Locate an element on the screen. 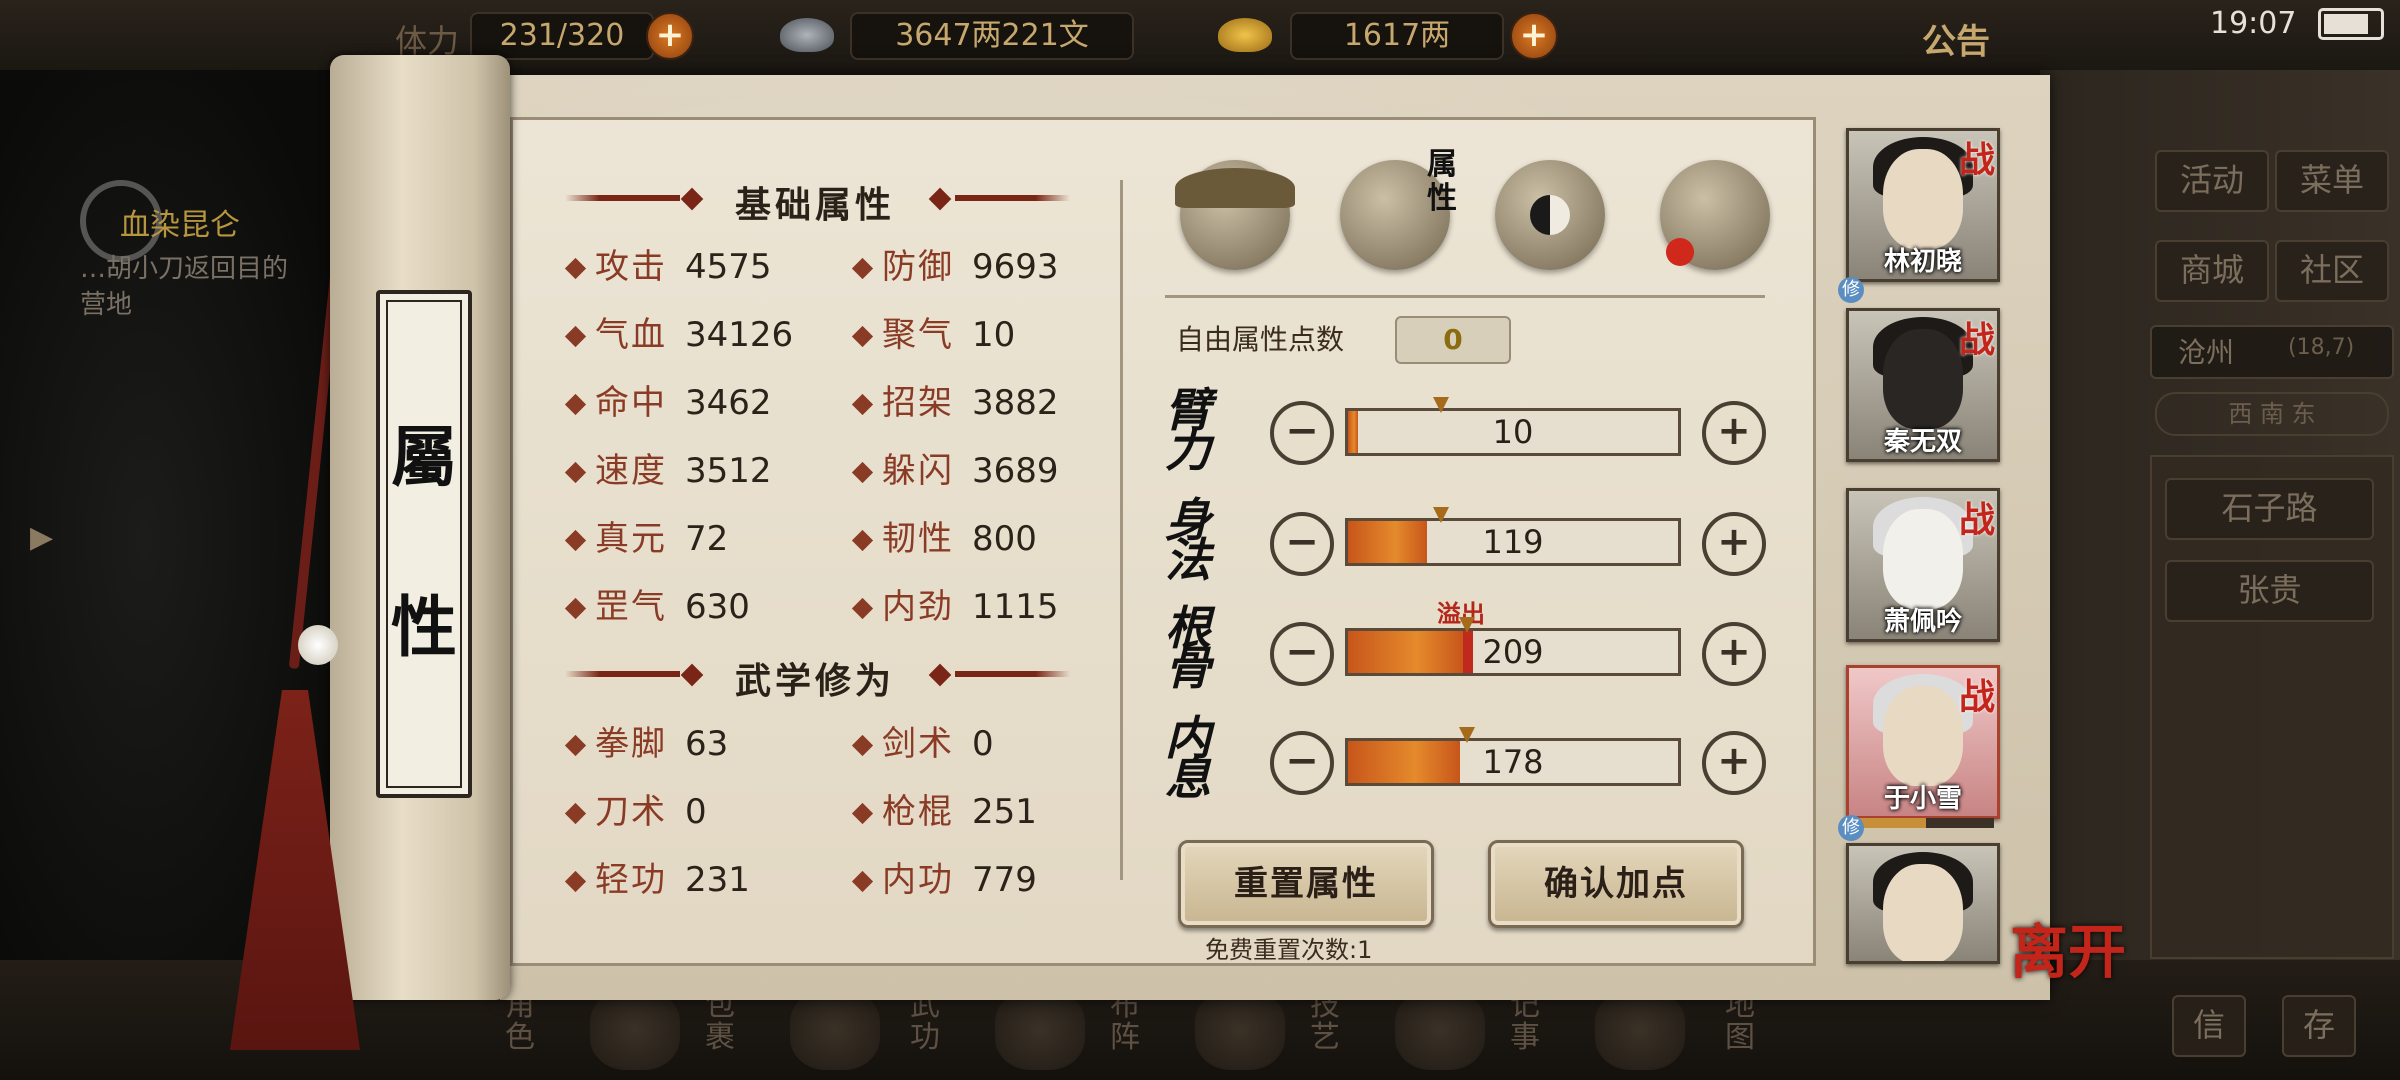 Image resolution: width=2400 pixels, height=1080 pixels. attr-label-inner-breath: 内息 is located at coordinates (1188, 758).